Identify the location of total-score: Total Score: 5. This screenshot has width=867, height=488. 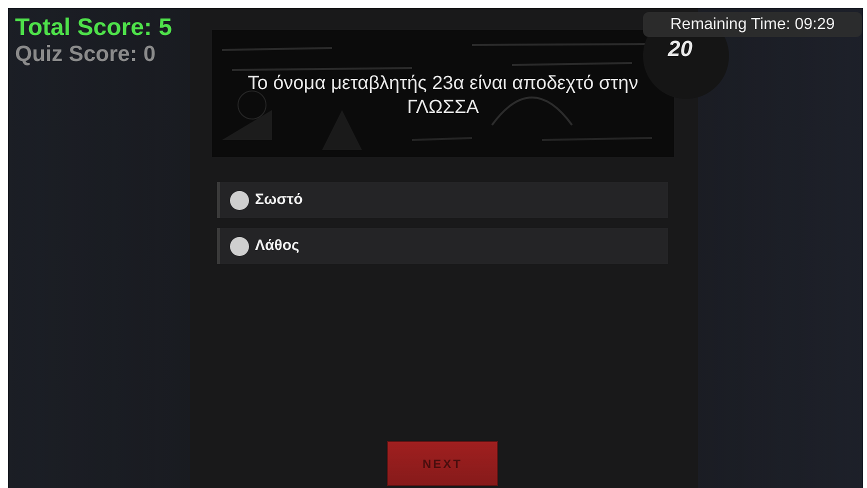
(93, 27).